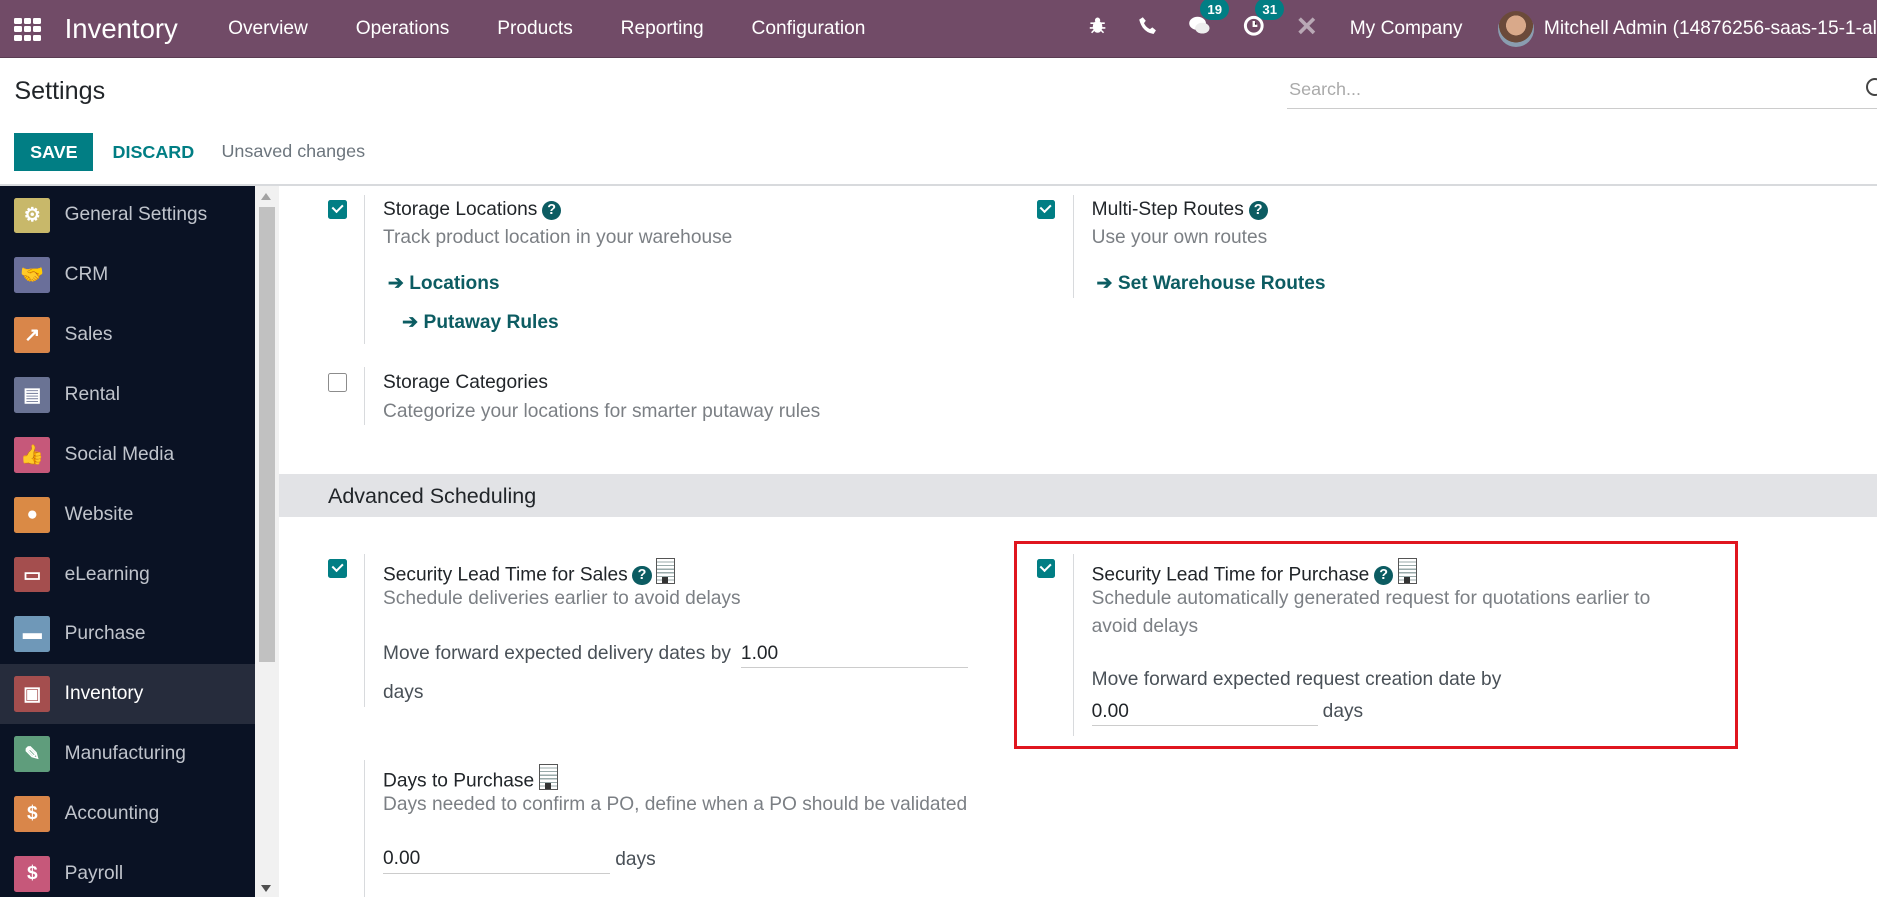  Describe the element at coordinates (265, 888) in the screenshot. I see `scroll-down-arrow-icon` at that location.